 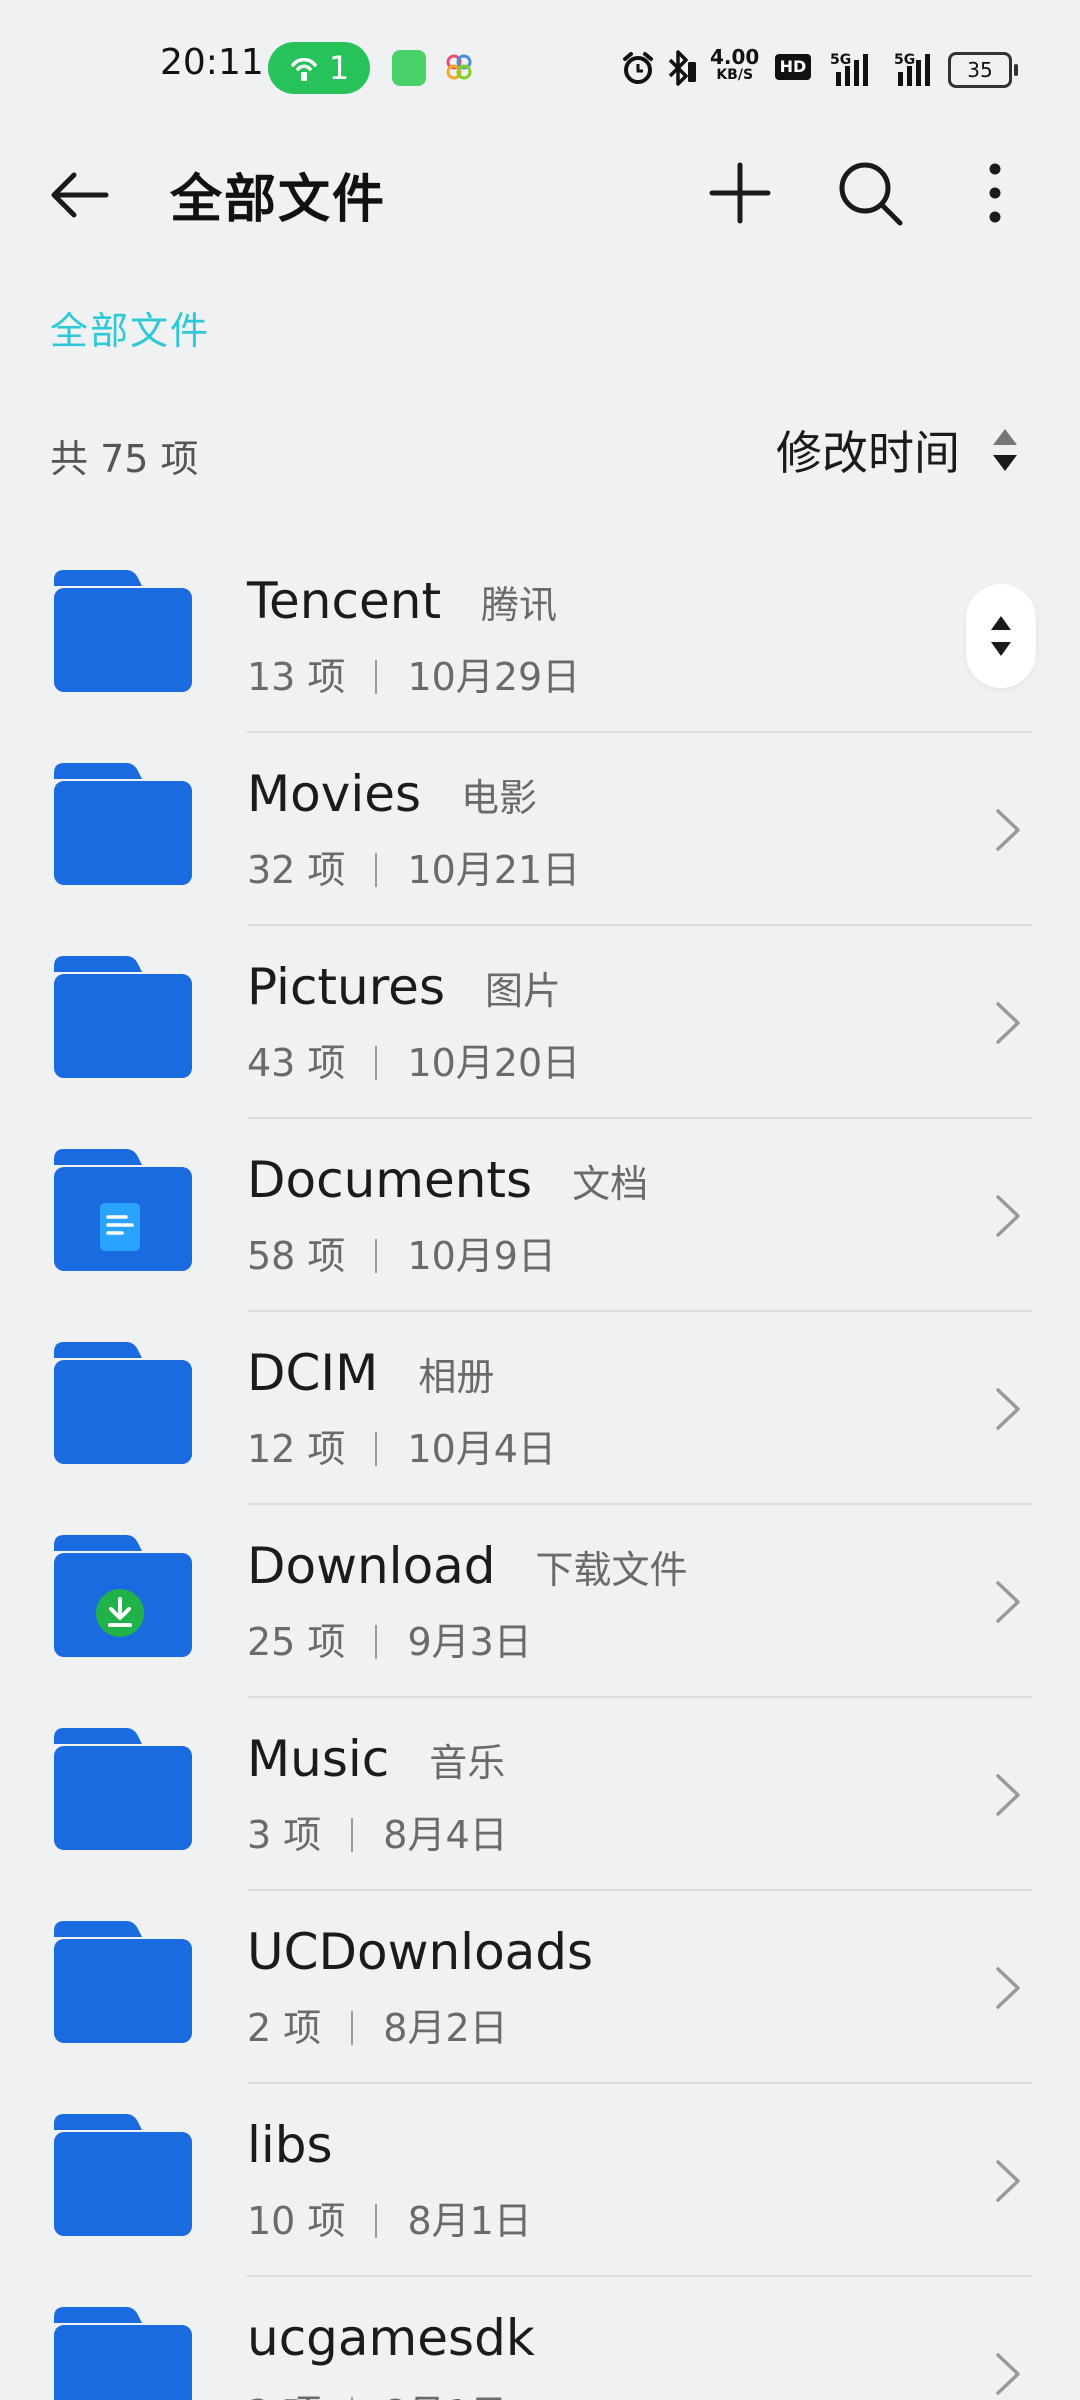 I want to click on alarm-icon, so click(x=638, y=68).